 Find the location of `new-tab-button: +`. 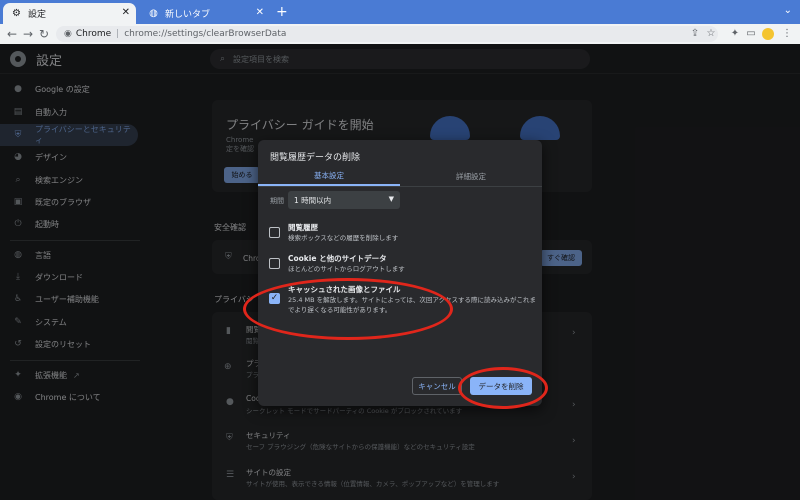

new-tab-button: + is located at coordinates (282, 12).